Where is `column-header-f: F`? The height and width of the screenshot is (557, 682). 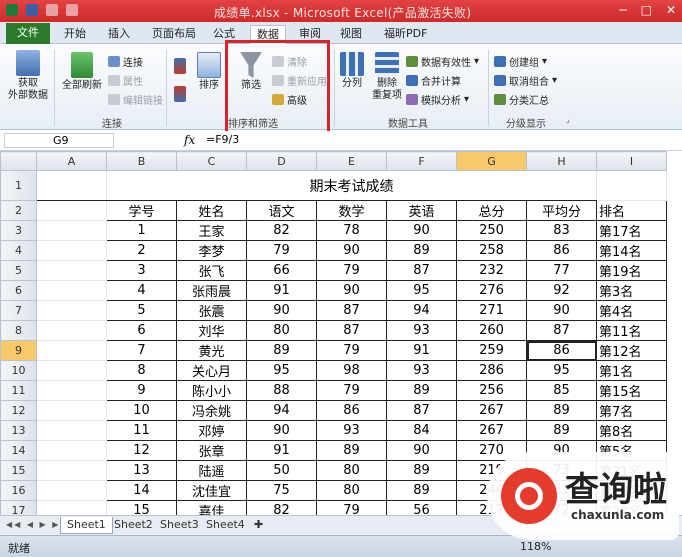 column-header-f: F is located at coordinates (421, 161).